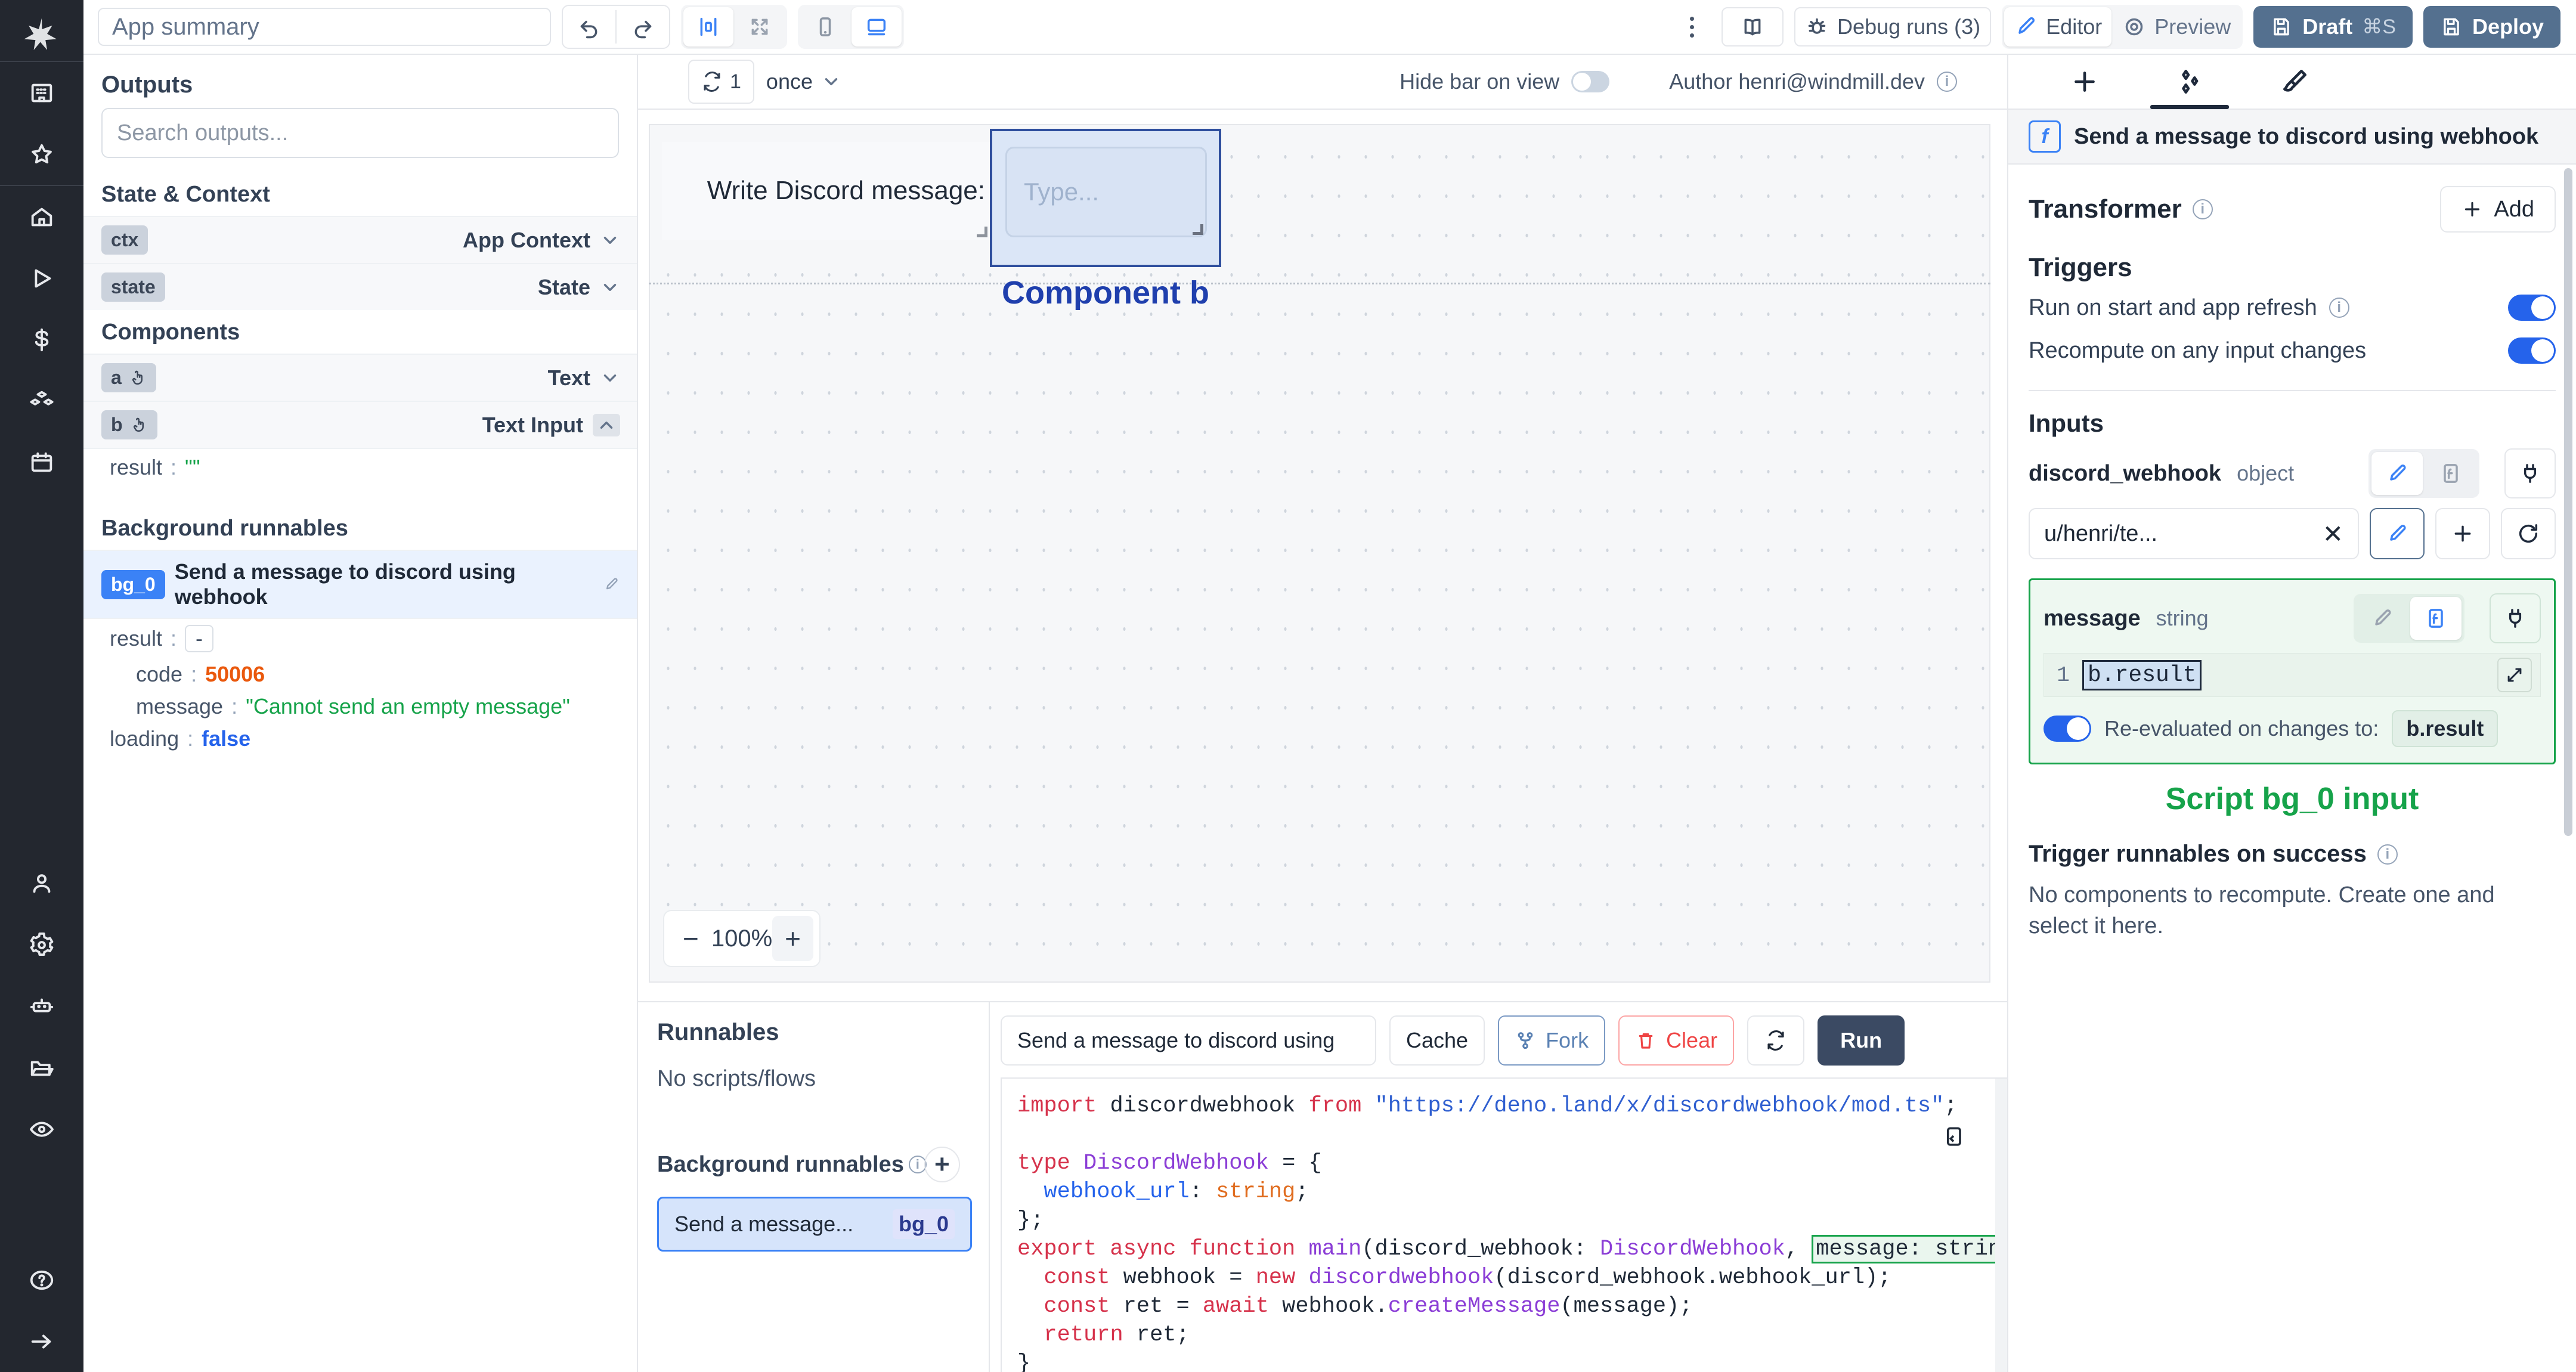 This screenshot has width=2576, height=1372. Describe the element at coordinates (42, 278) in the screenshot. I see `sidebar-item-runs` at that location.